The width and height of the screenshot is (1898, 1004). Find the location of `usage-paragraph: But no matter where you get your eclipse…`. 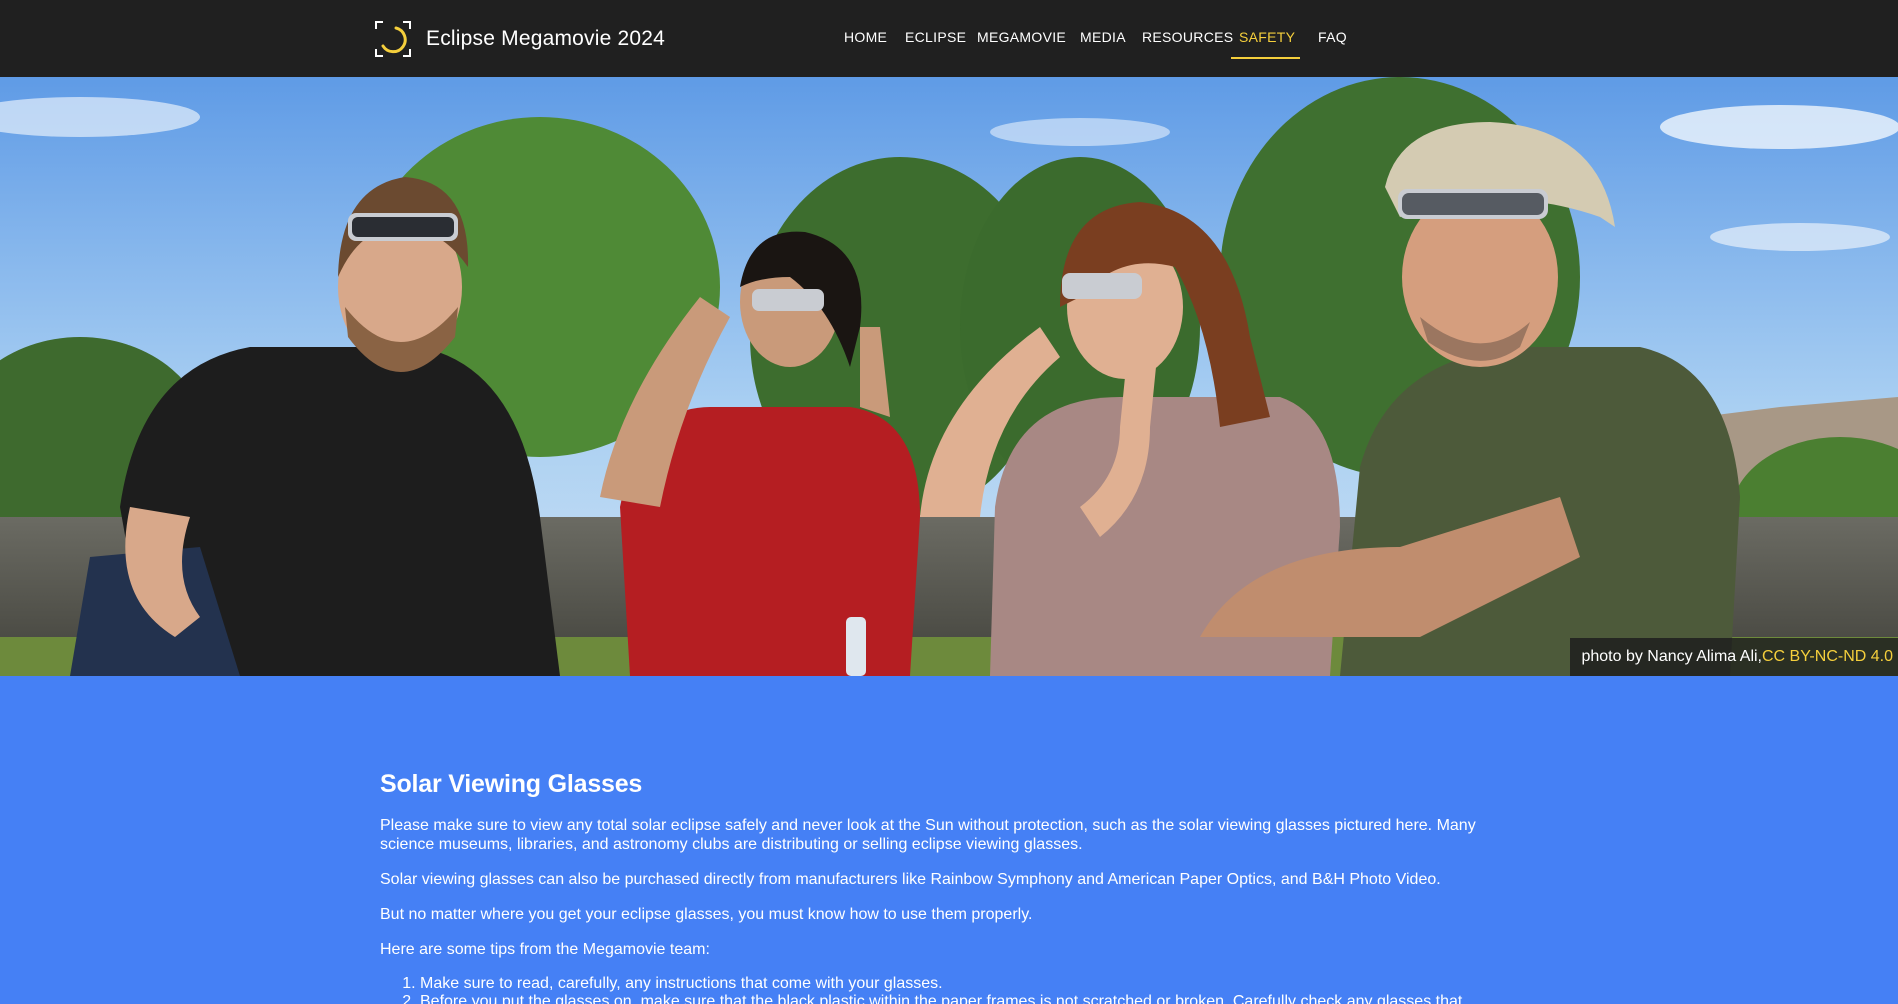

usage-paragraph: But no matter where you get your eclipse… is located at coordinates (706, 914).